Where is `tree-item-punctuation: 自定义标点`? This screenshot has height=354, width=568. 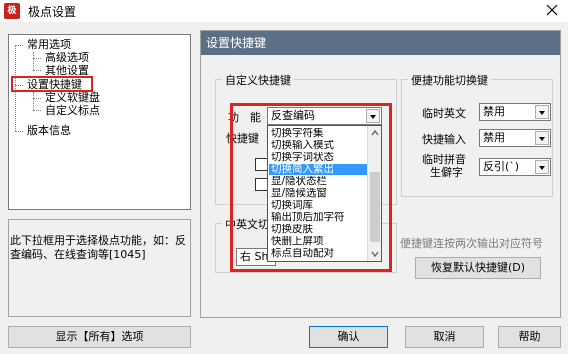
tree-item-punctuation: 自定义标点 is located at coordinates (72, 110).